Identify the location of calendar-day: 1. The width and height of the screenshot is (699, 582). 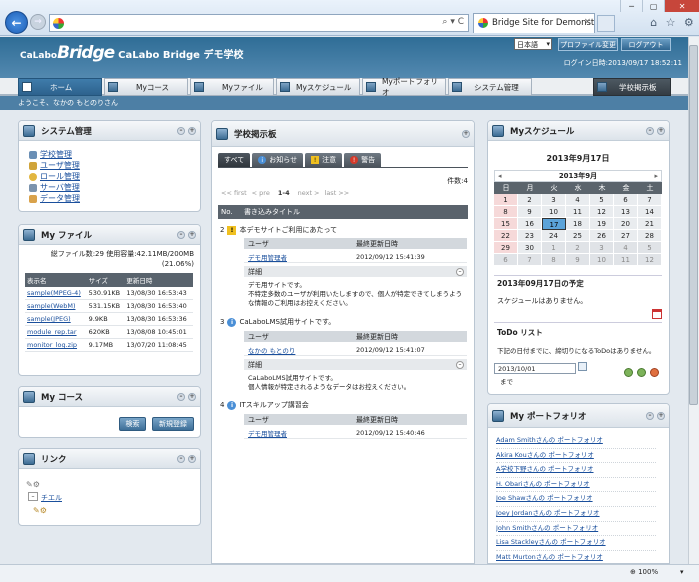
(554, 248).